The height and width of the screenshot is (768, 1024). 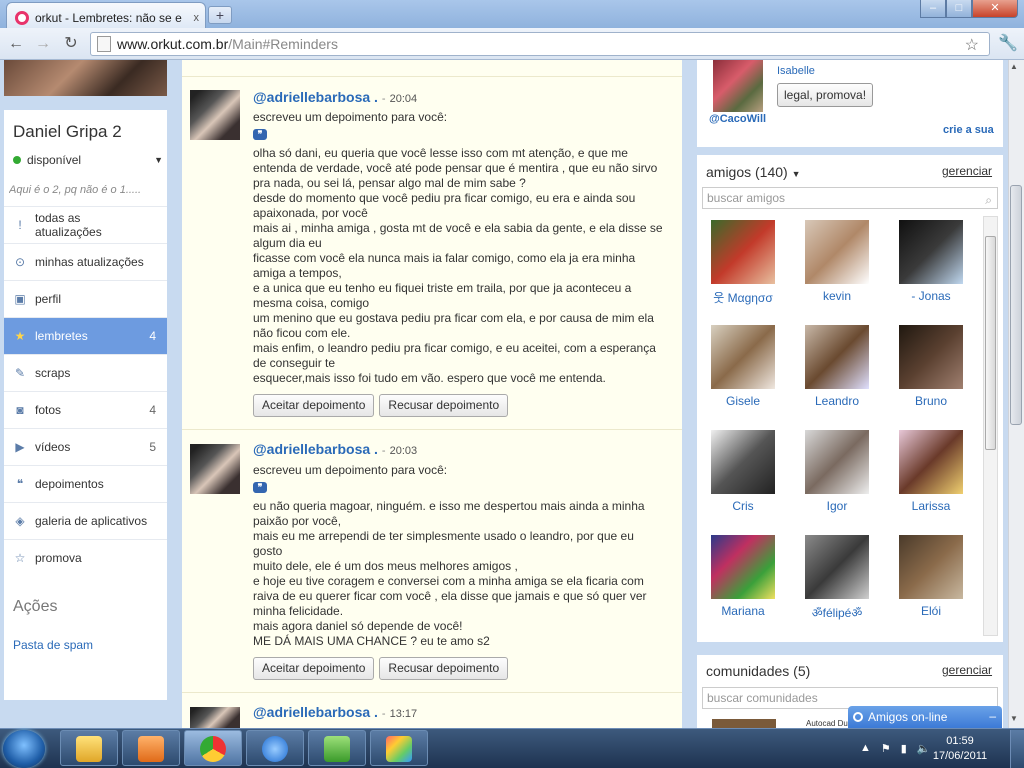 What do you see at coordinates (972, 45) in the screenshot?
I see `star-icon: ☆` at bounding box center [972, 45].